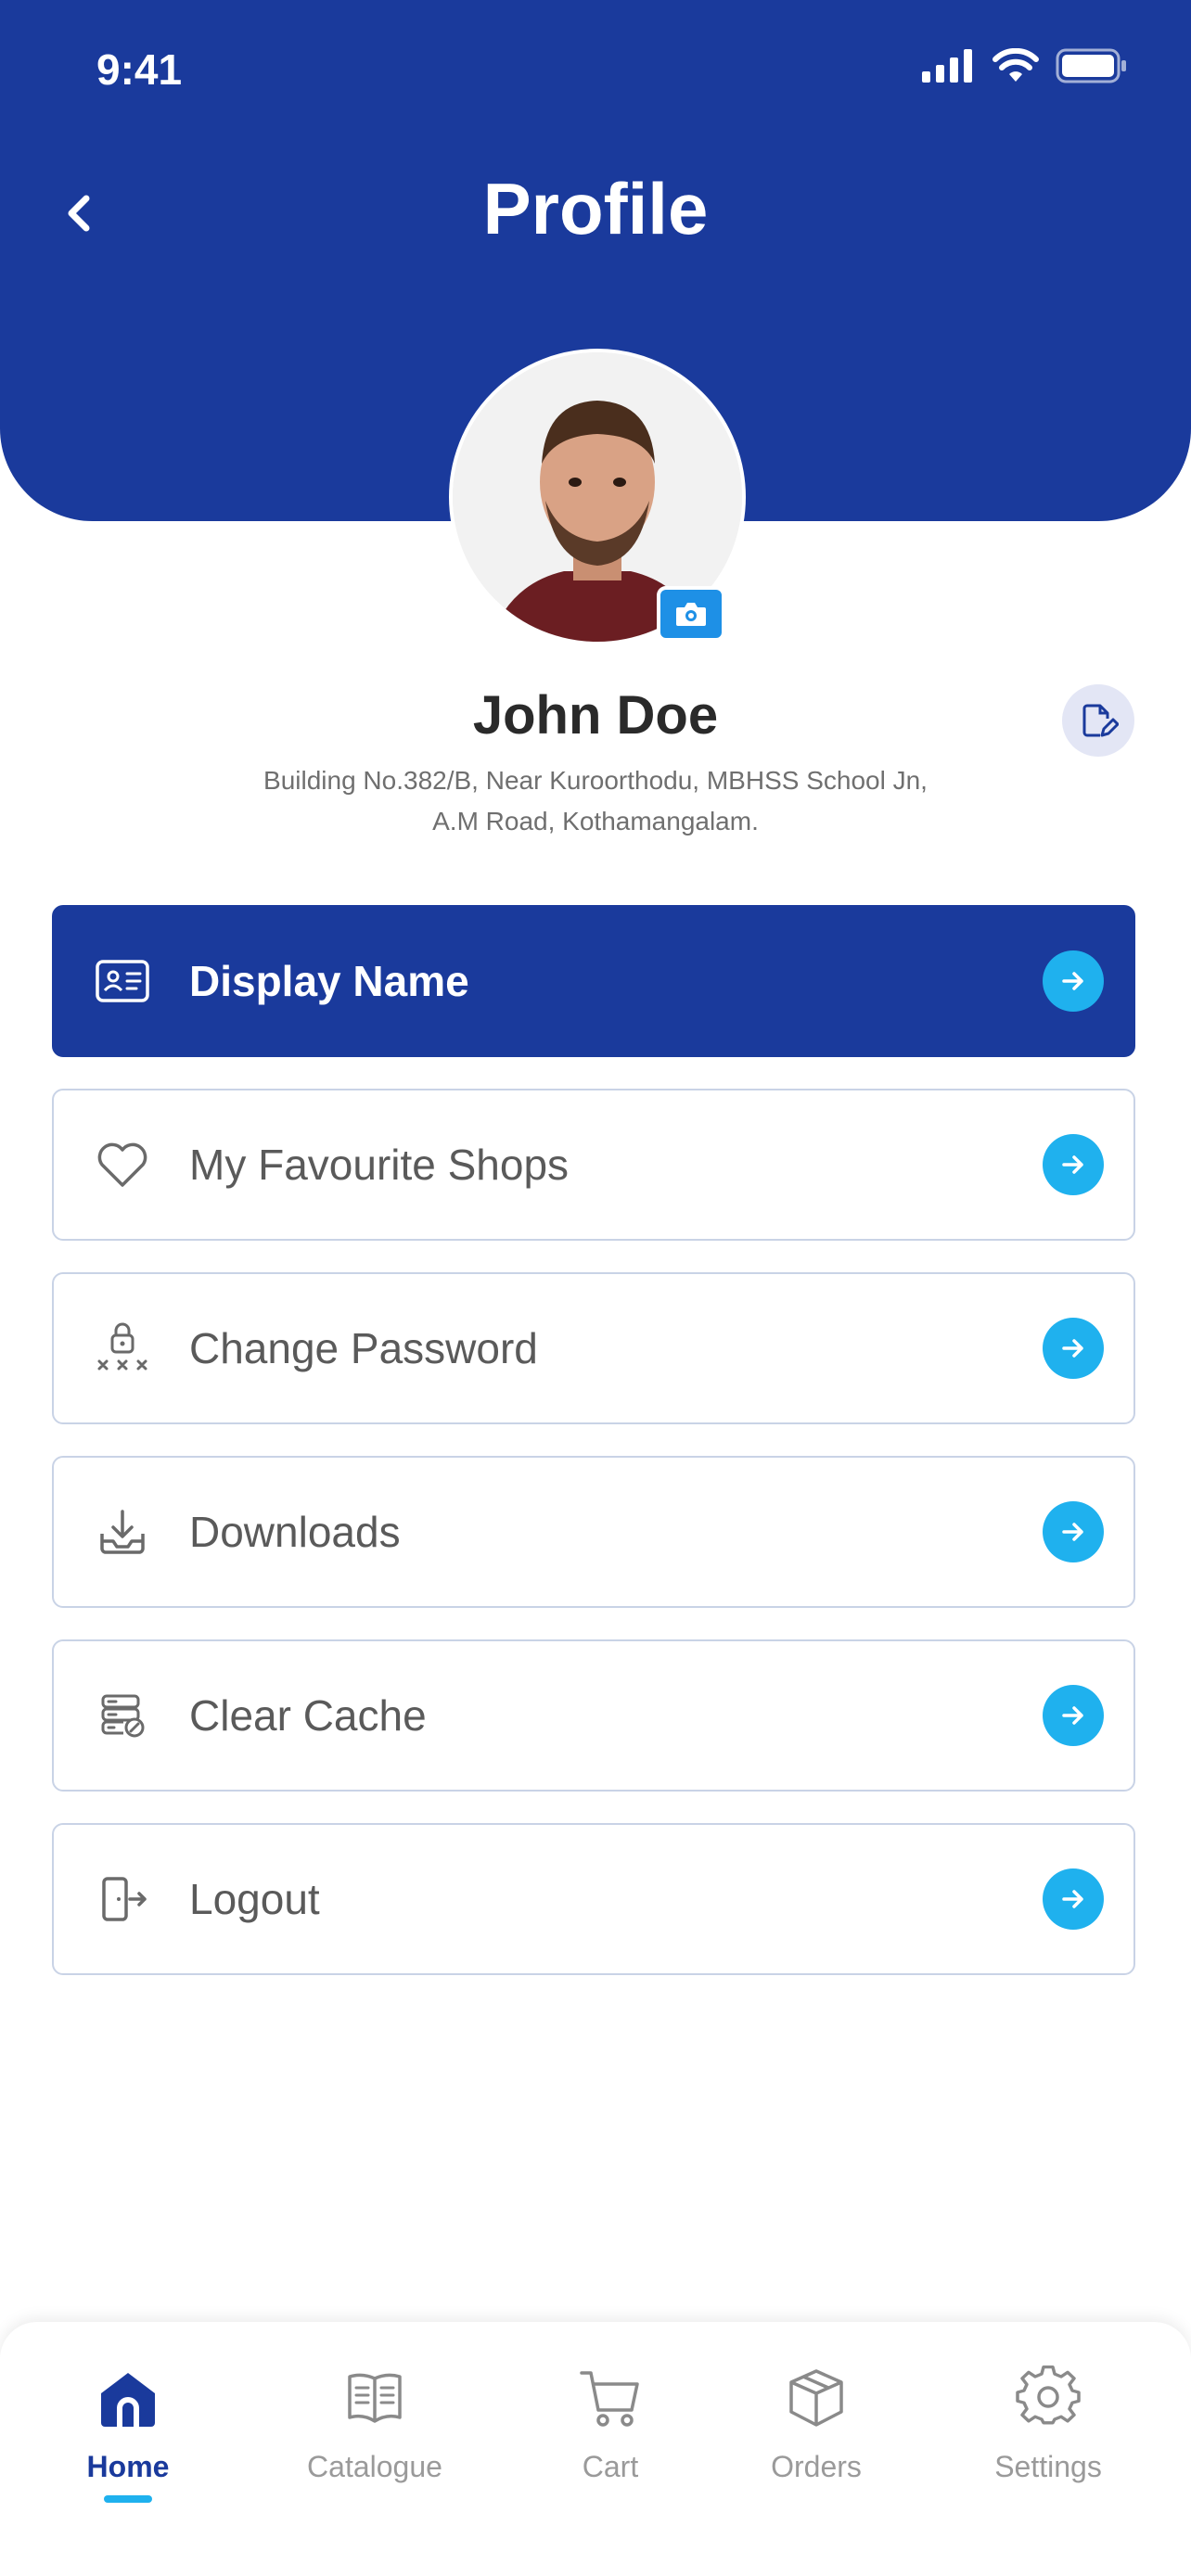 The width and height of the screenshot is (1191, 2576). I want to click on menu-item-label: My Favourite Shops, so click(379, 1165).